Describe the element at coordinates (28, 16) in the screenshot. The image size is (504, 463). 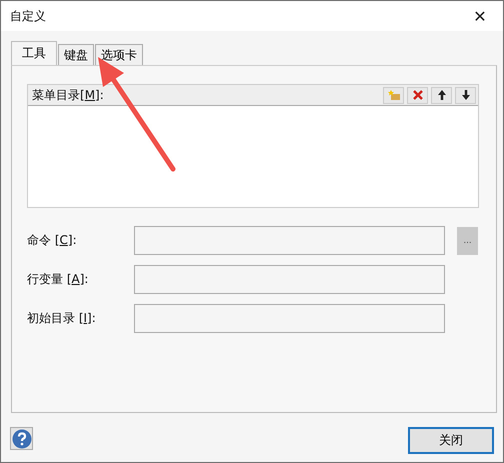
I see `window-title: 自定义` at that location.